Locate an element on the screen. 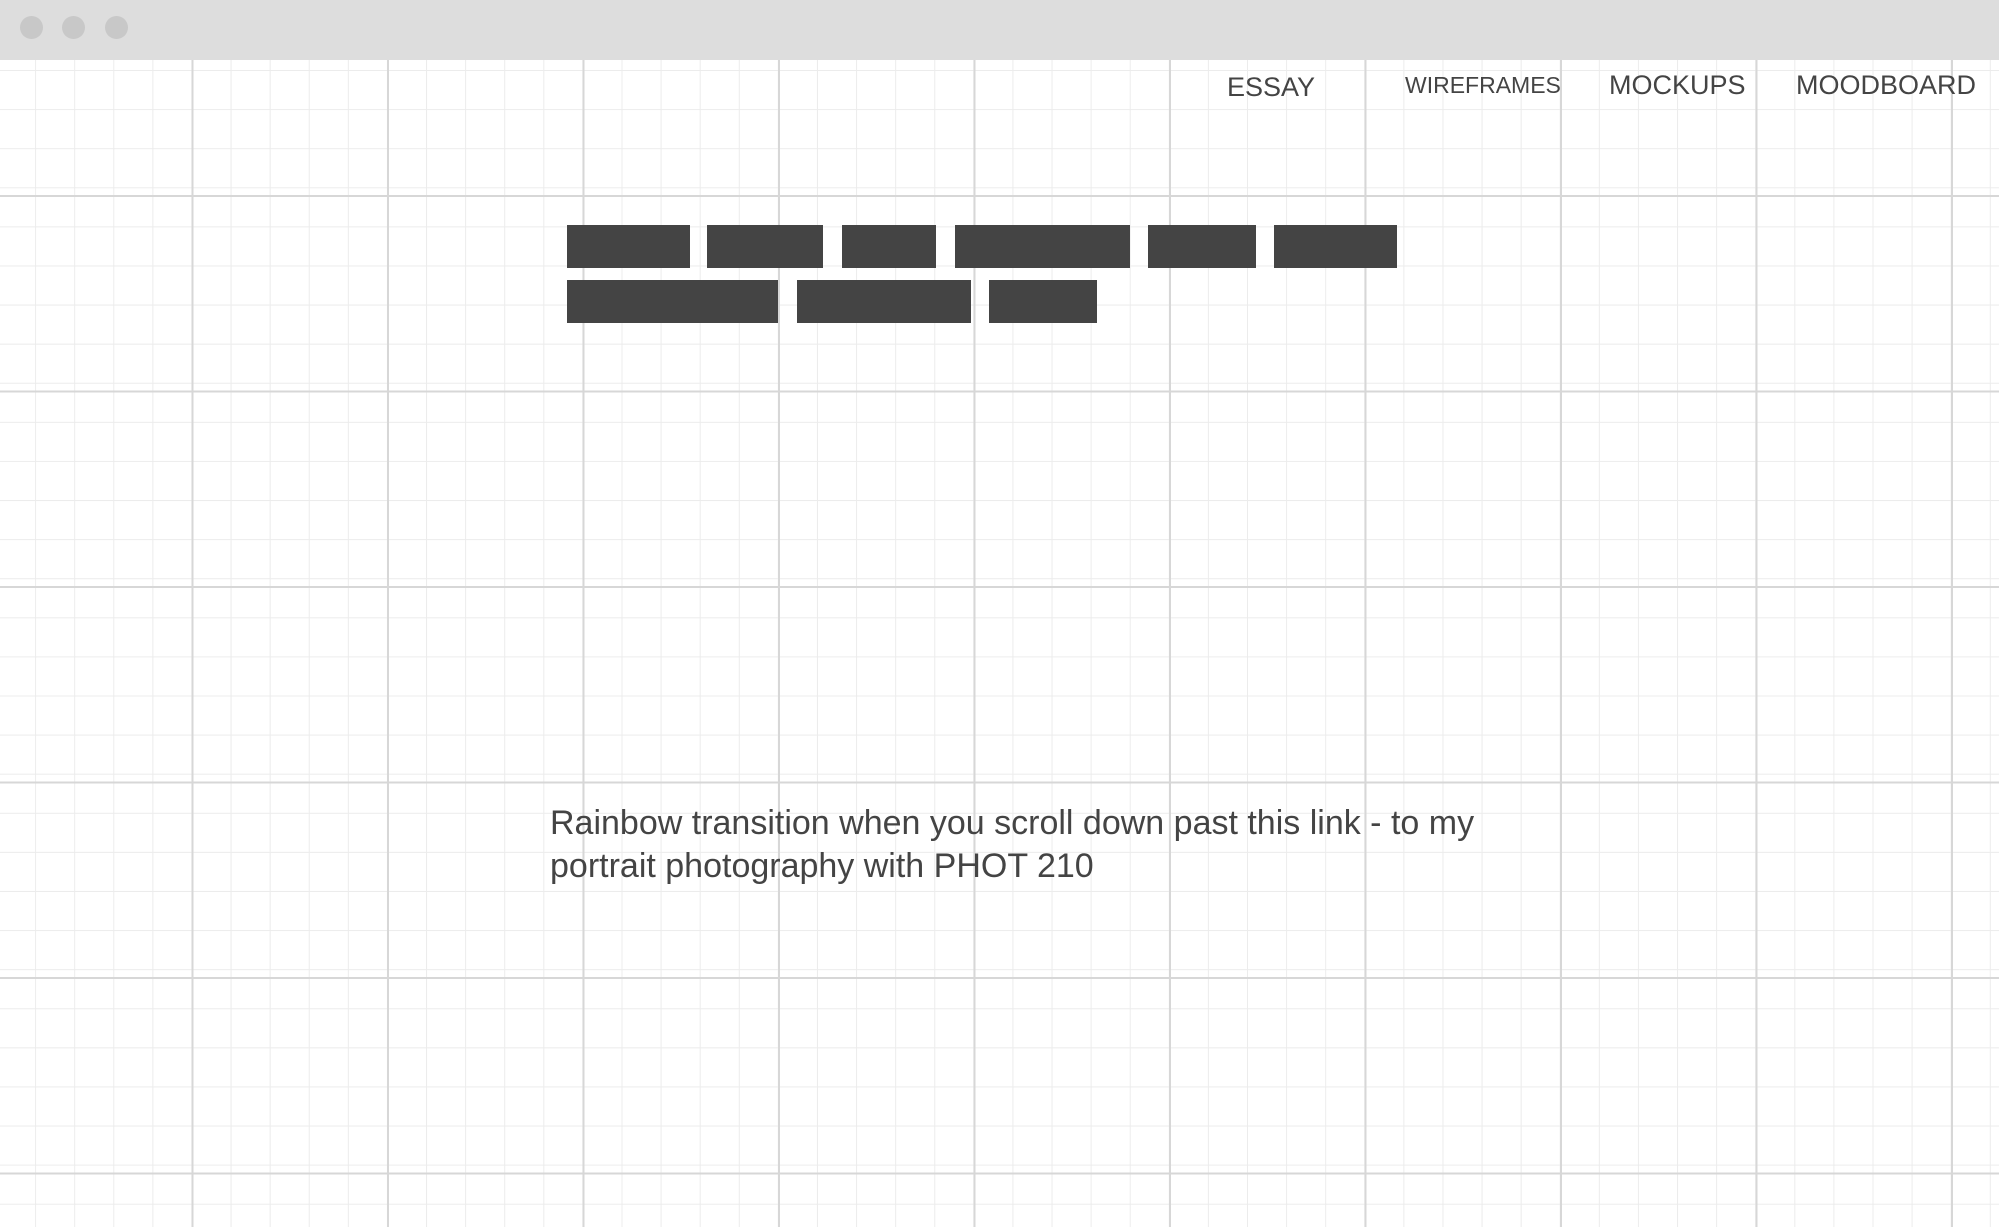  nav-essay-link: ESSAY is located at coordinates (1271, 87).